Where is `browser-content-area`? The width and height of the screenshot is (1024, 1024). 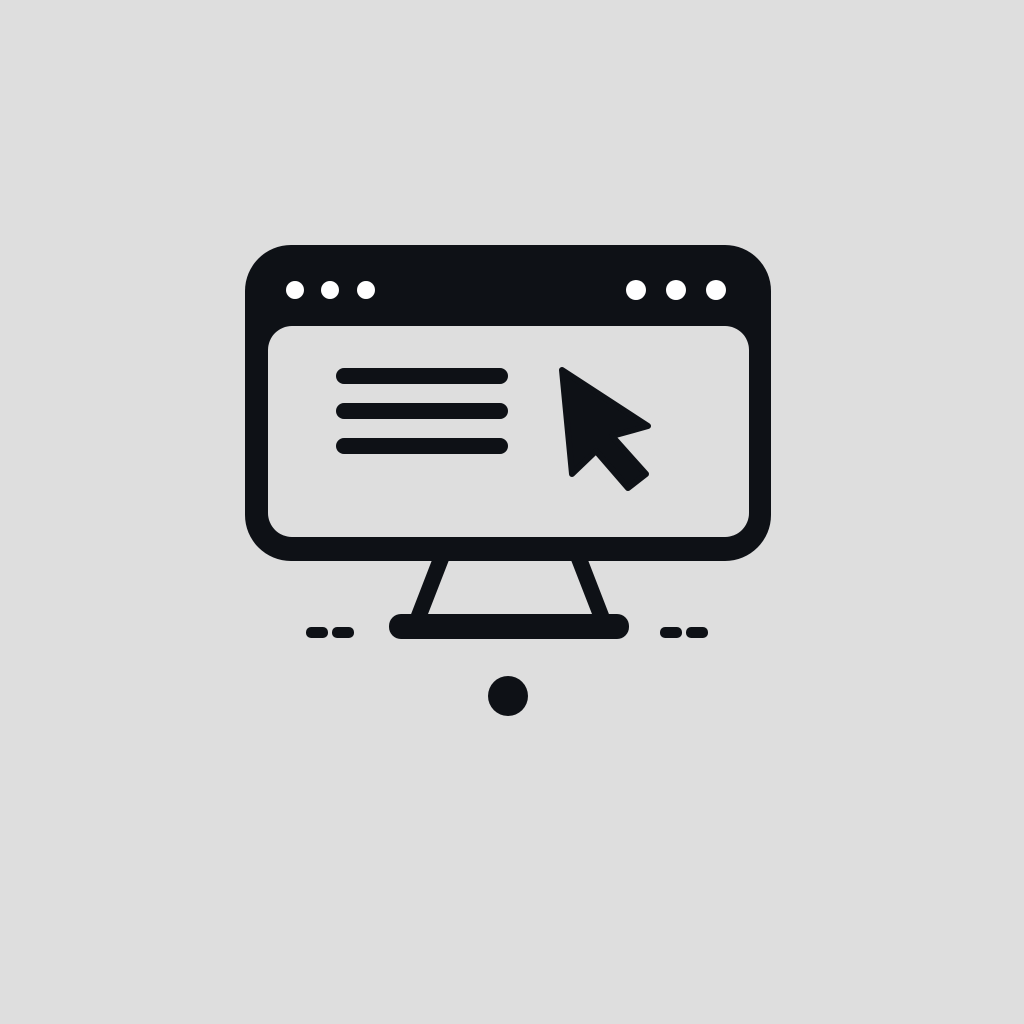
browser-content-area is located at coordinates (508, 431).